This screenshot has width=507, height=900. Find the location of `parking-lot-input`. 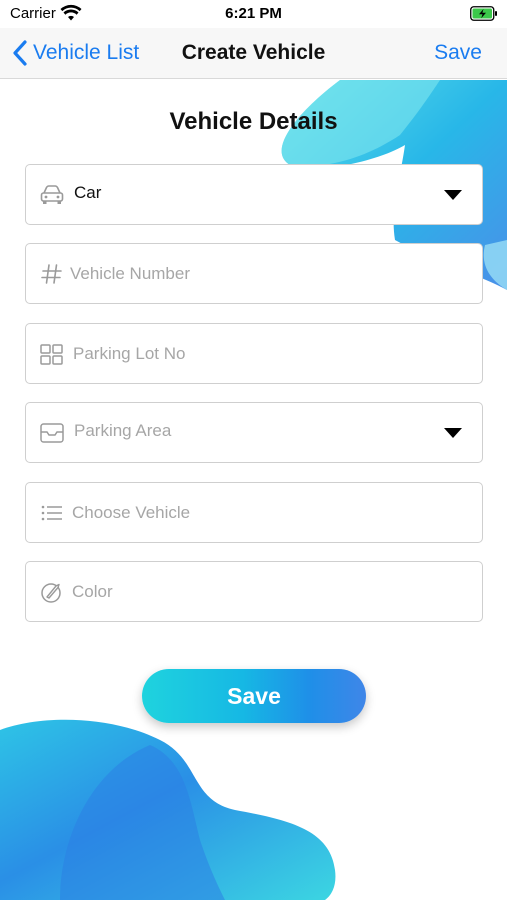

parking-lot-input is located at coordinates (273, 354).